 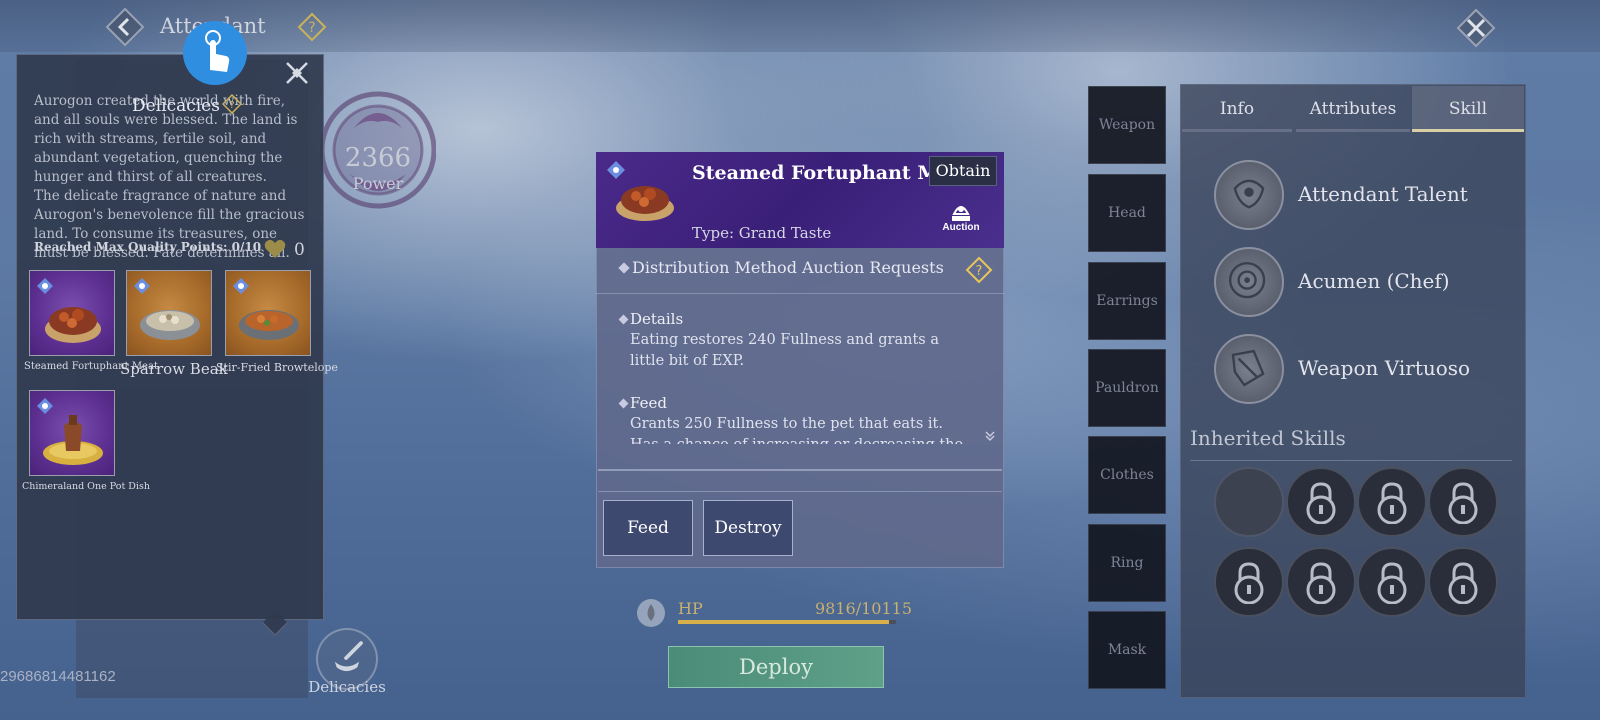 I want to click on hp-bar-fill, so click(x=784, y=622).